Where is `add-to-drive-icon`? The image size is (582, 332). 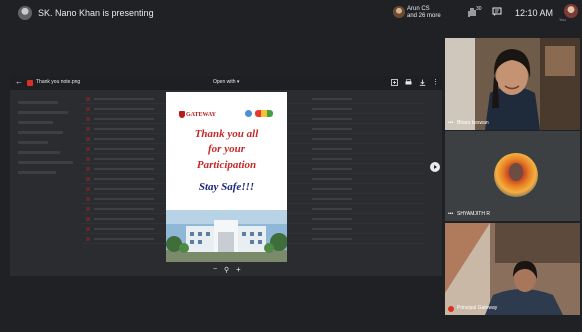 add-to-drive-icon is located at coordinates (394, 82).